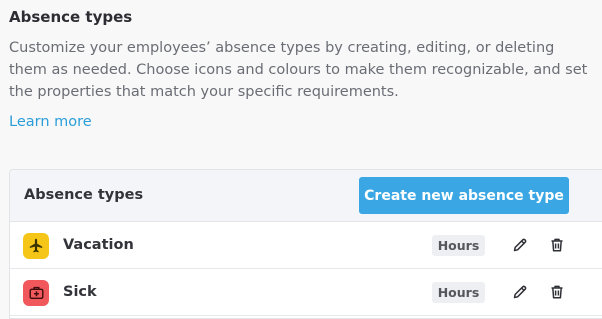  Describe the element at coordinates (306, 292) in the screenshot. I see `absence-type-row-sick: Sick Hours` at that location.